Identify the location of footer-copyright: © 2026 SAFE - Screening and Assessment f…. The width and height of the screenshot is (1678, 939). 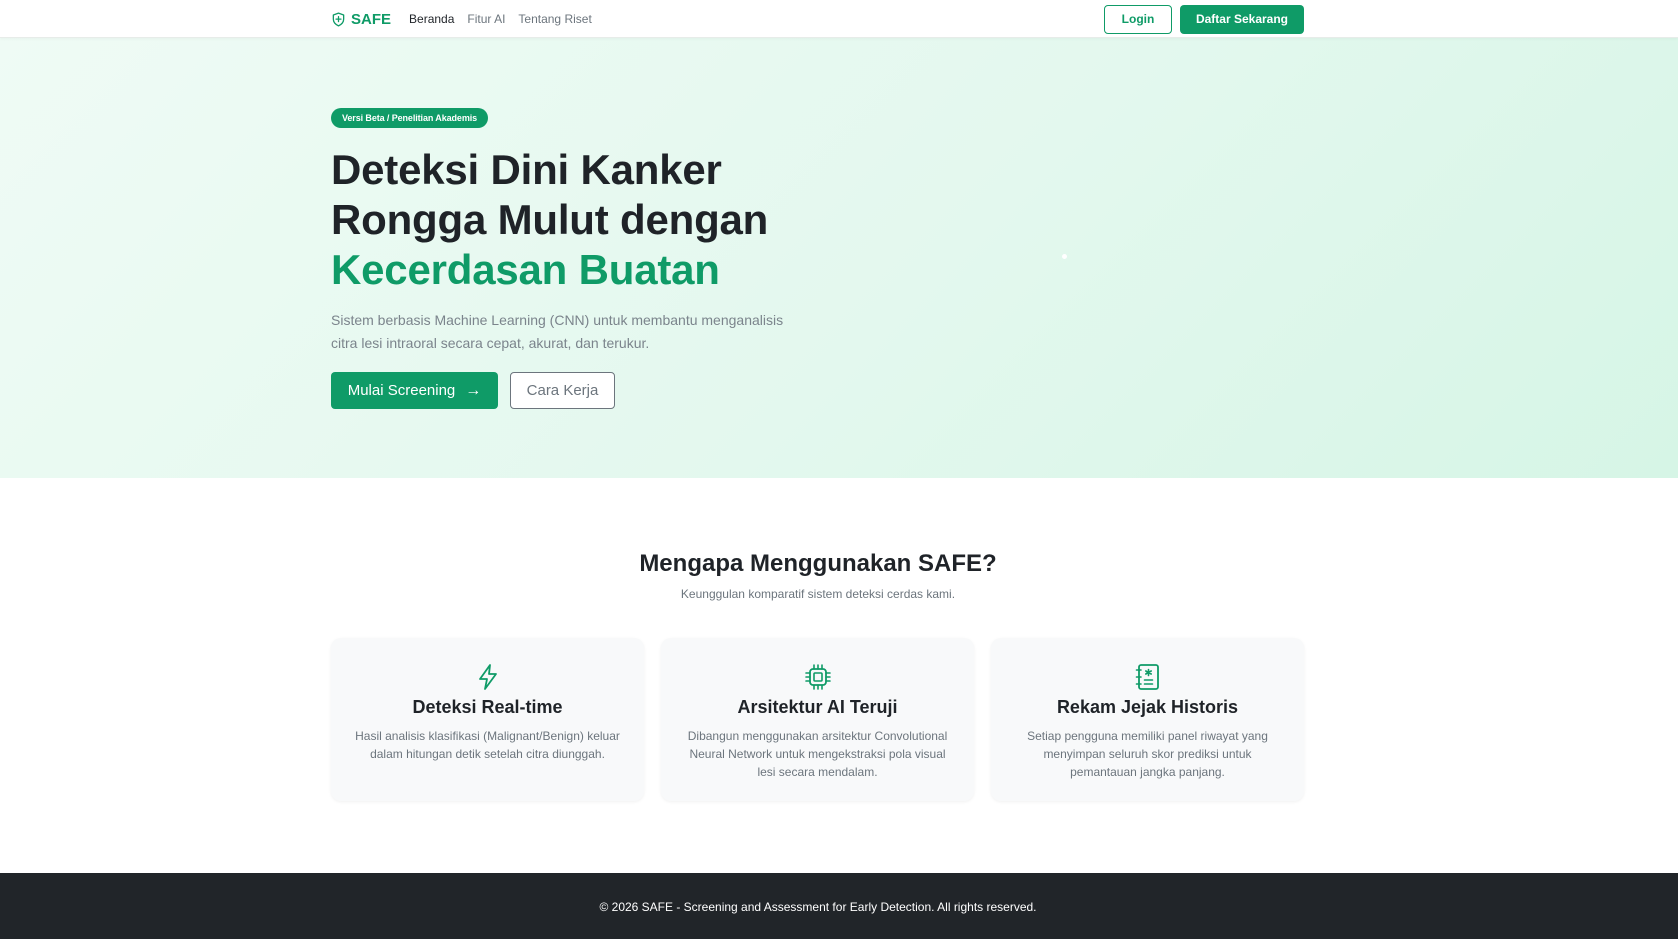
(818, 907).